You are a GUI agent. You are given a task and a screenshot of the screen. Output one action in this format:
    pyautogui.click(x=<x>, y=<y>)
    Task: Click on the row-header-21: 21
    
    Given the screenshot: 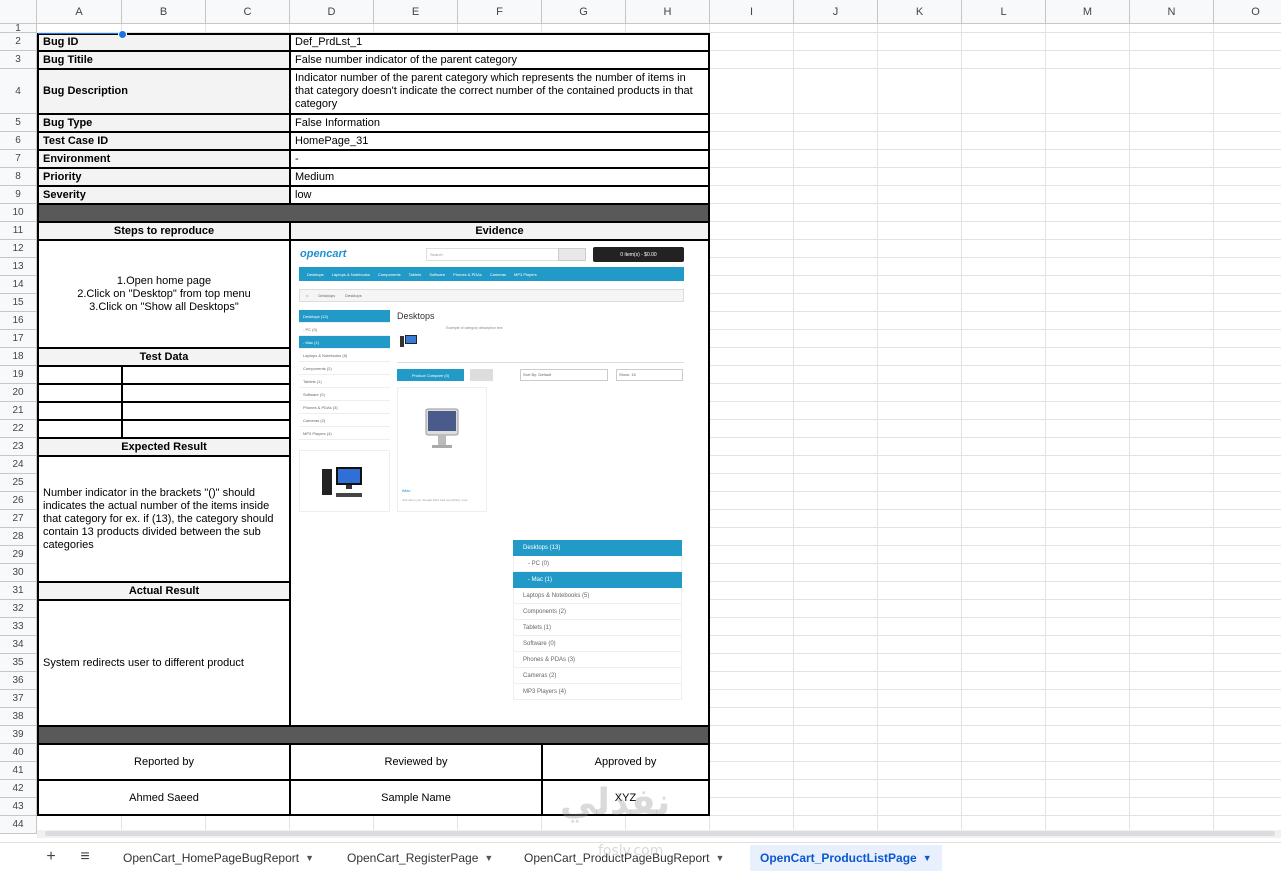 What is the action you would take?
    pyautogui.click(x=18, y=411)
    